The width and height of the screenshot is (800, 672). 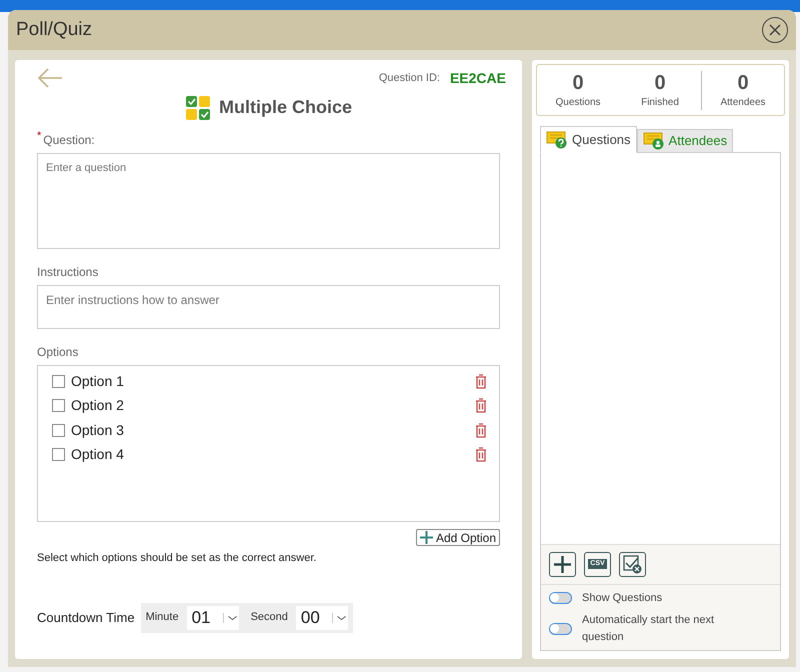 What do you see at coordinates (623, 598) in the screenshot?
I see `toggle-label: Show Questions` at bounding box center [623, 598].